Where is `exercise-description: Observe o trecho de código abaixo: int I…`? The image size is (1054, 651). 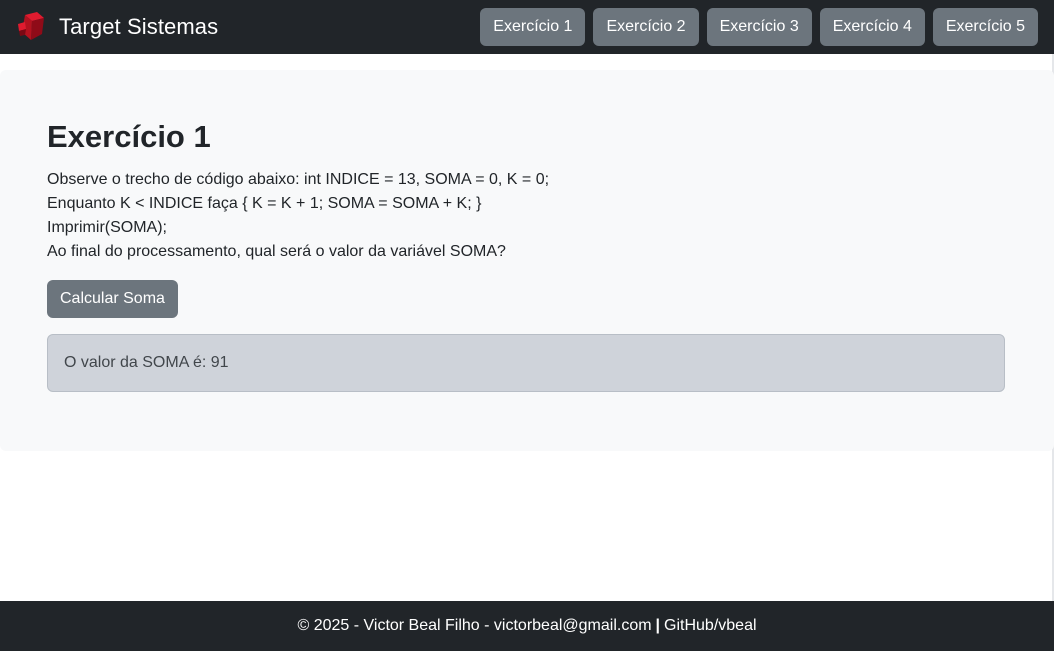 exercise-description: Observe o trecho de código abaixo: int I… is located at coordinates (526, 216).